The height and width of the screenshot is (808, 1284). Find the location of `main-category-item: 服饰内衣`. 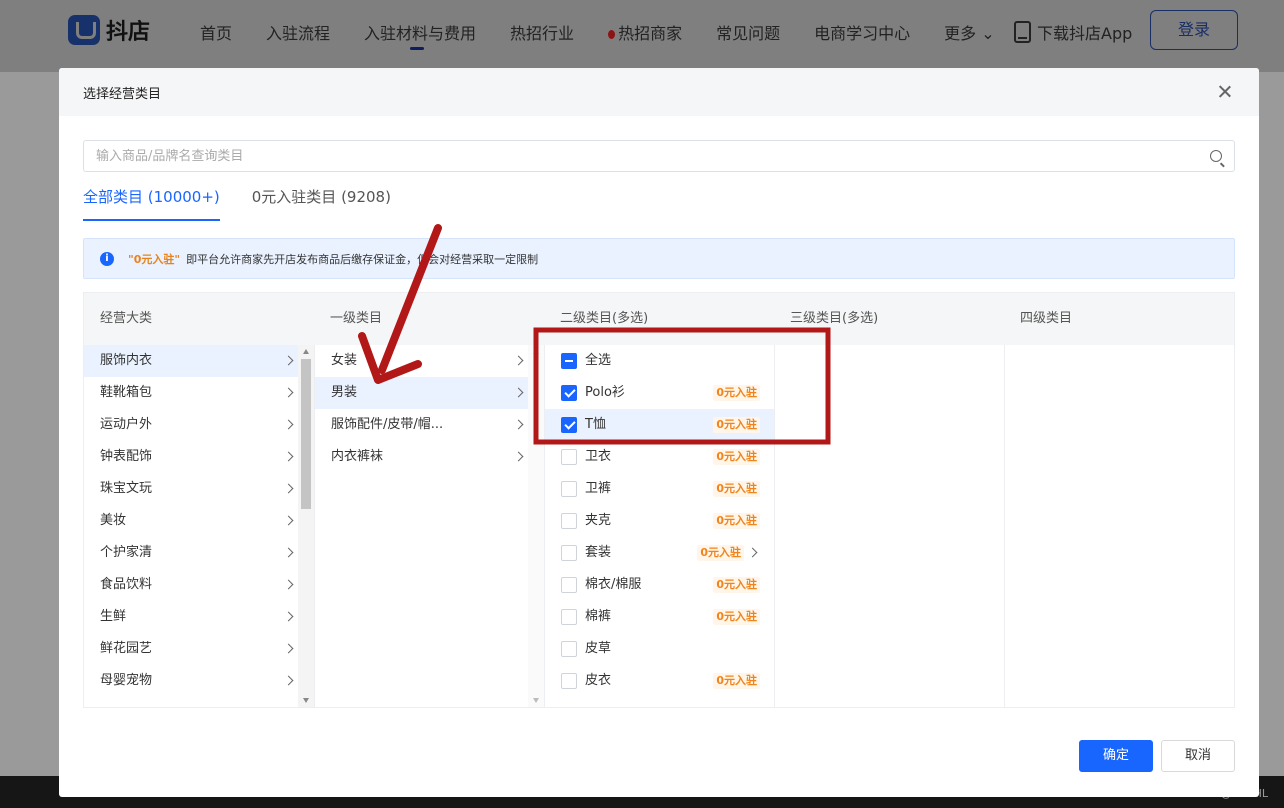

main-category-item: 服饰内衣 is located at coordinates (199, 361).